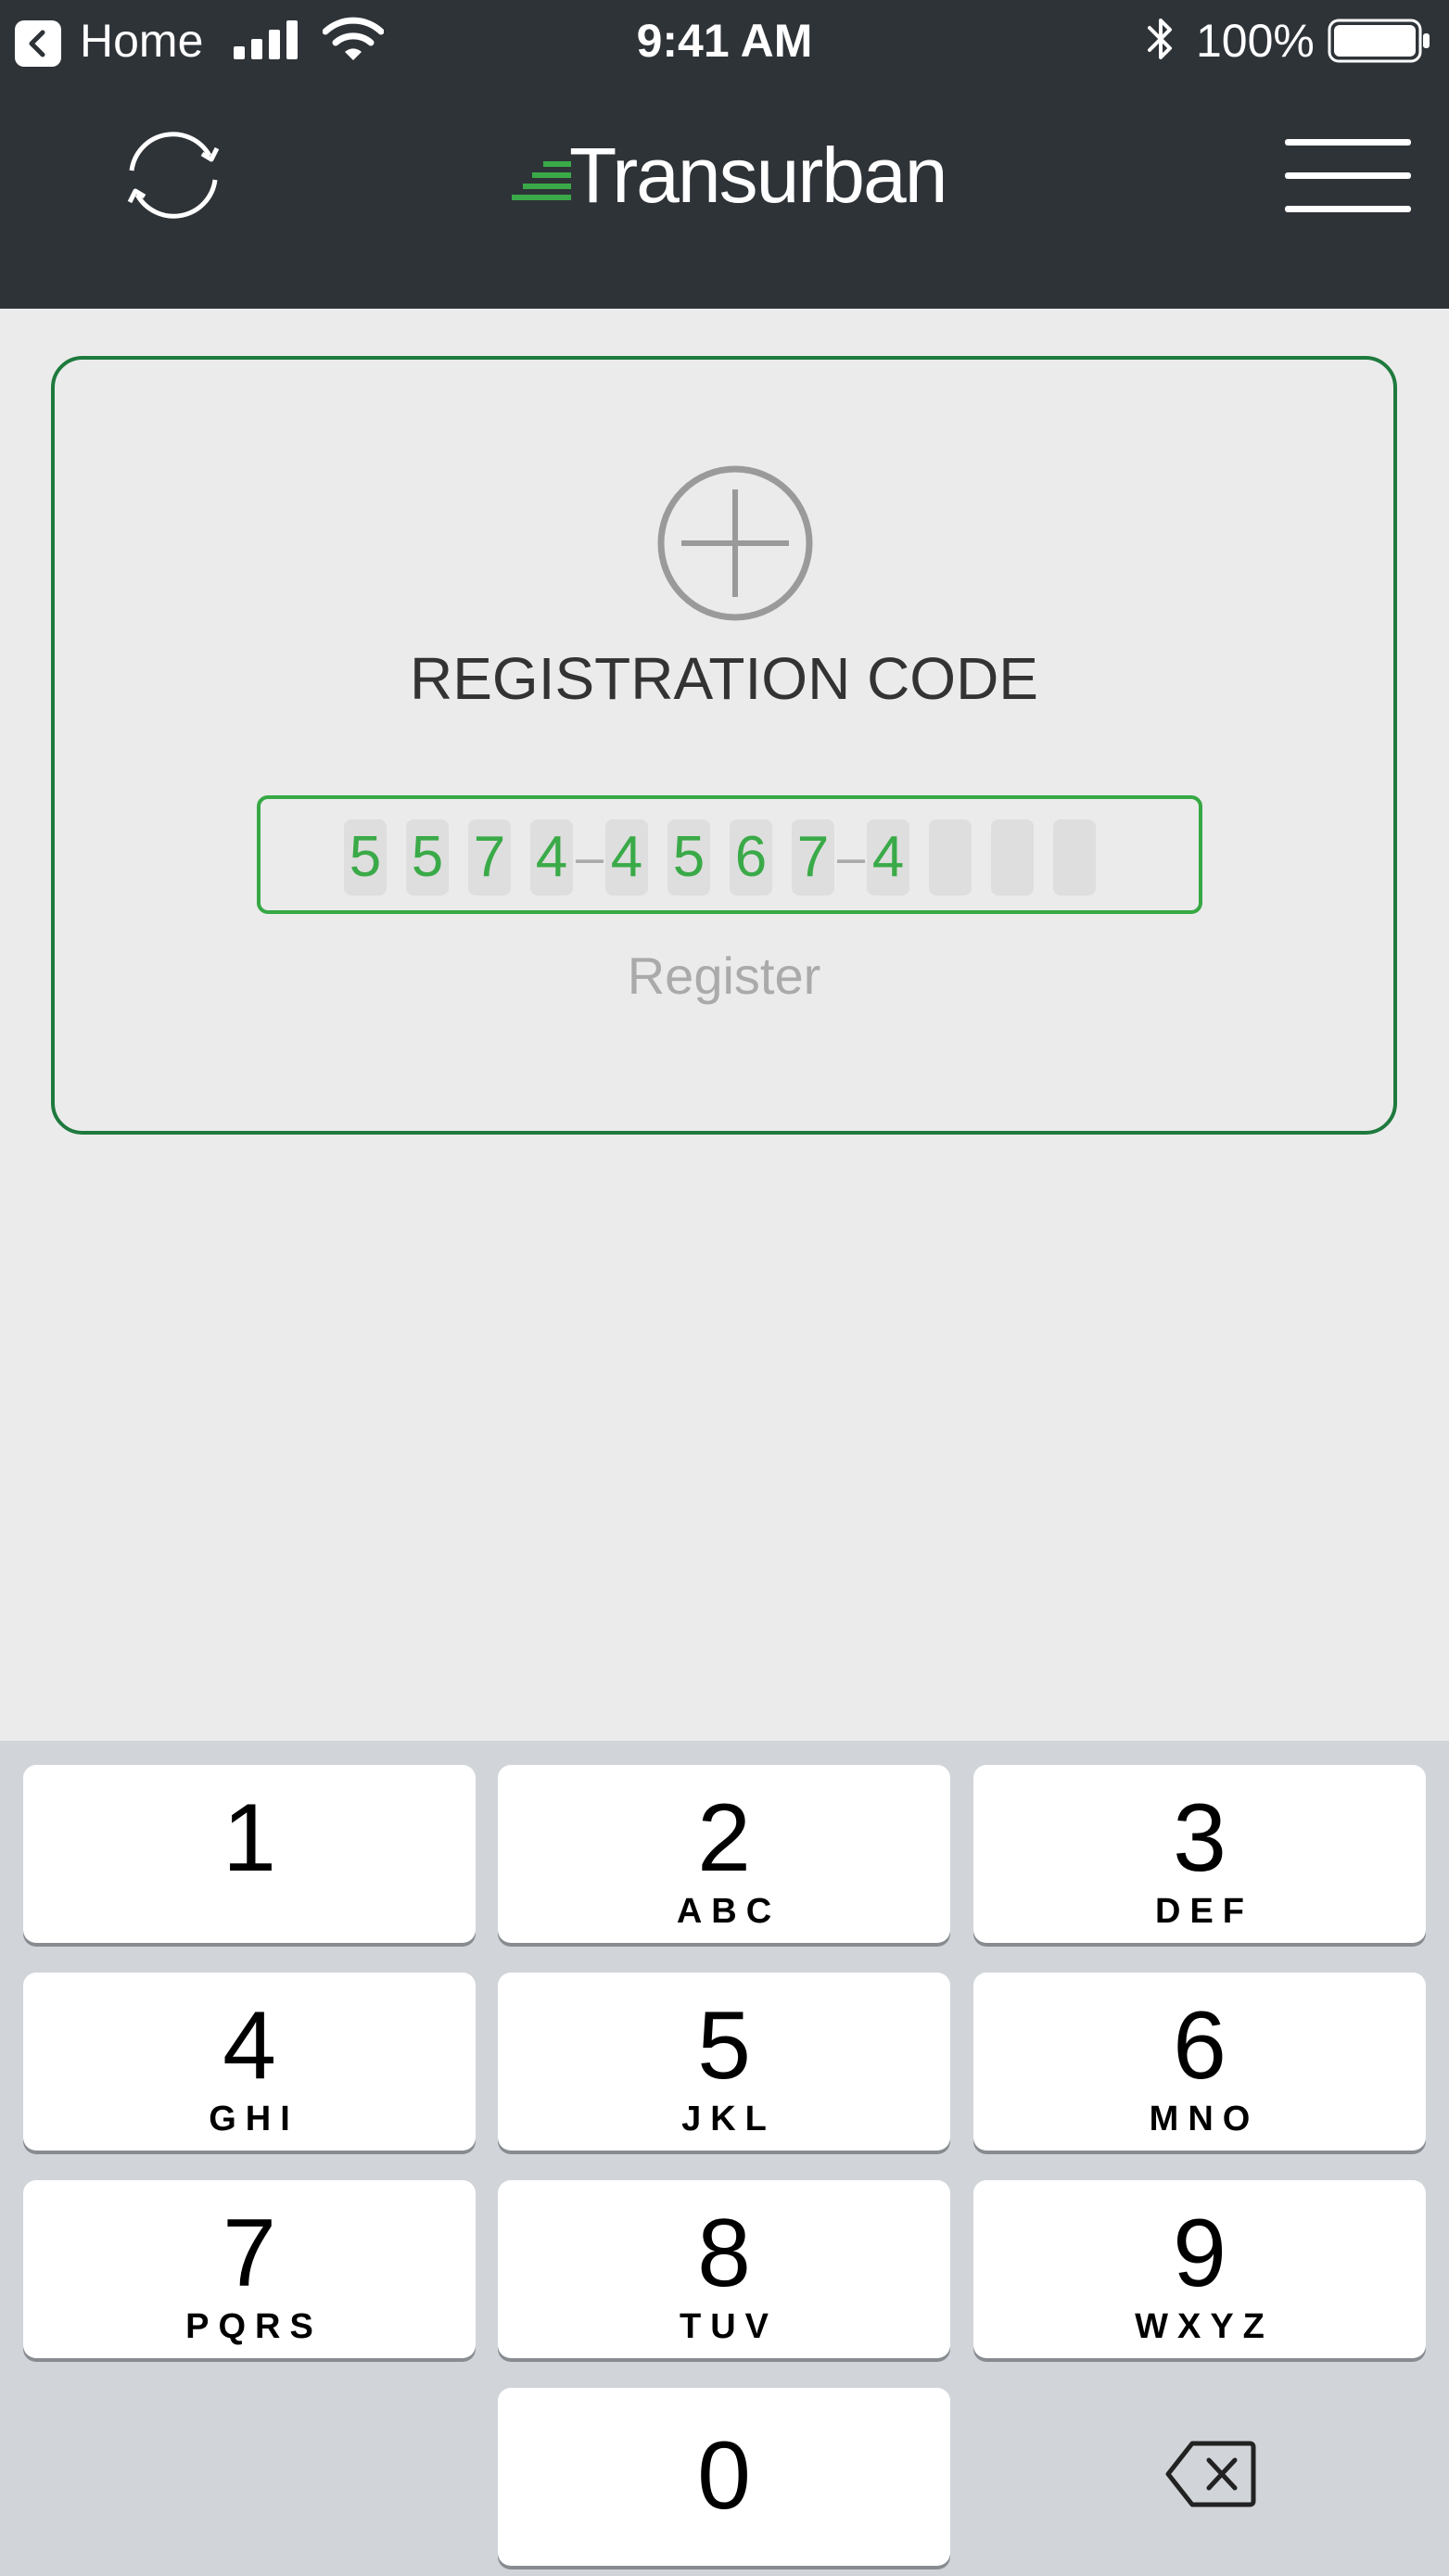 The image size is (1449, 2576). I want to click on transurban-logo: Transurban, so click(729, 175).